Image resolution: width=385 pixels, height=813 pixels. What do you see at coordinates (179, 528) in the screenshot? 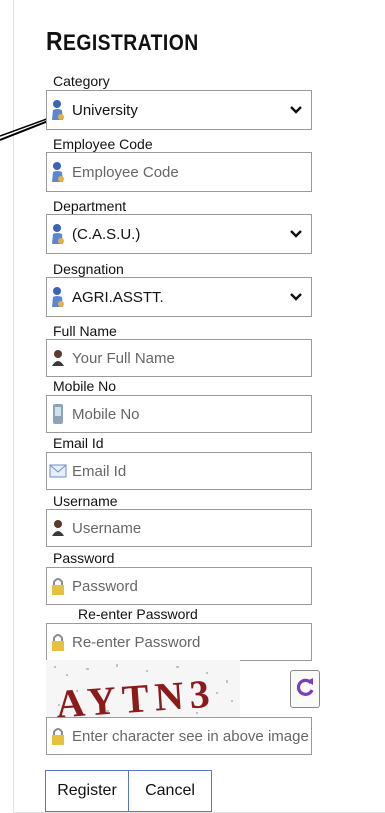
I see `username-field: Username` at bounding box center [179, 528].